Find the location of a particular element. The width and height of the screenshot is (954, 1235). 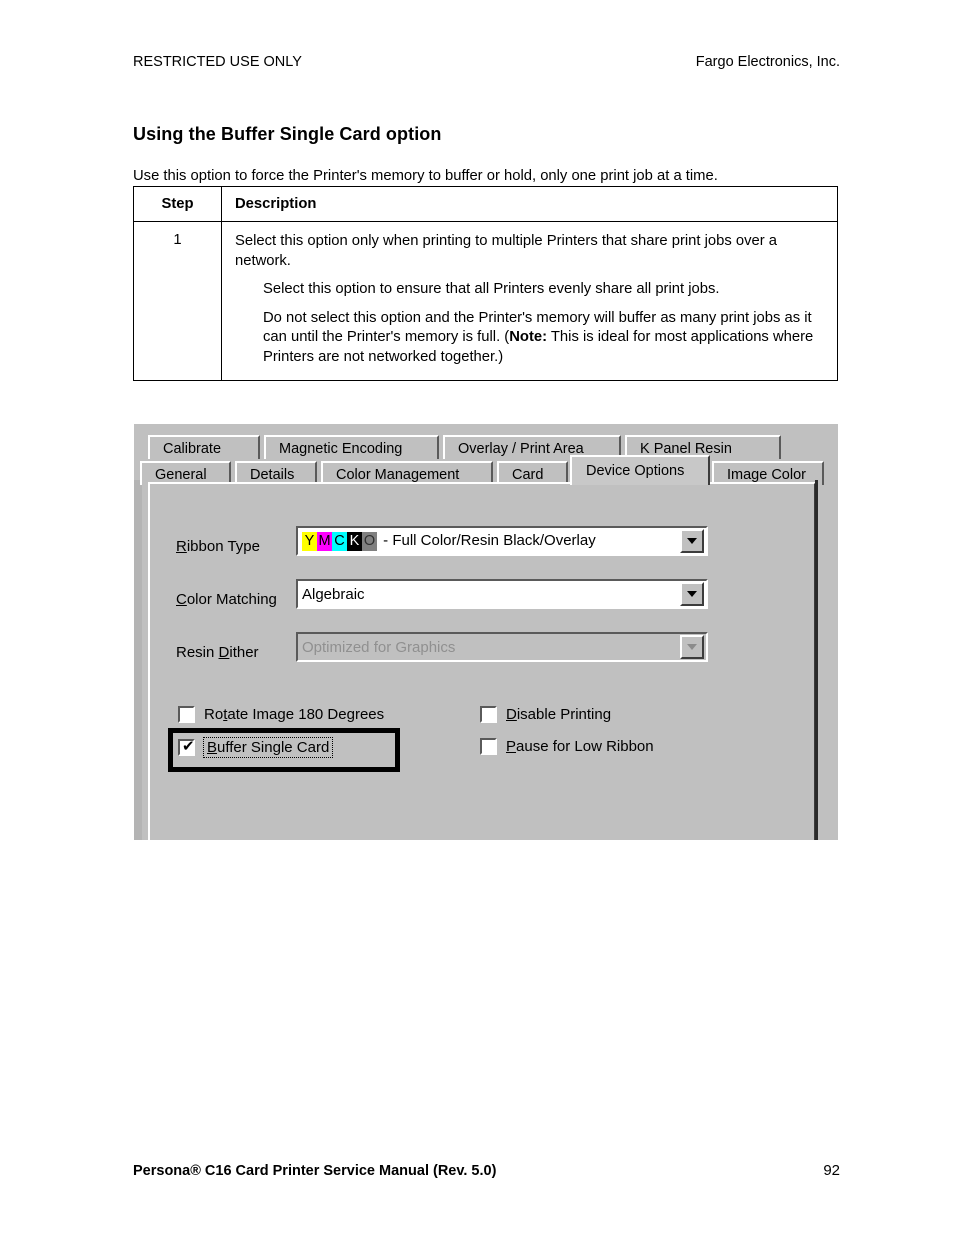

cell-step-number: 1 is located at coordinates (177, 301).